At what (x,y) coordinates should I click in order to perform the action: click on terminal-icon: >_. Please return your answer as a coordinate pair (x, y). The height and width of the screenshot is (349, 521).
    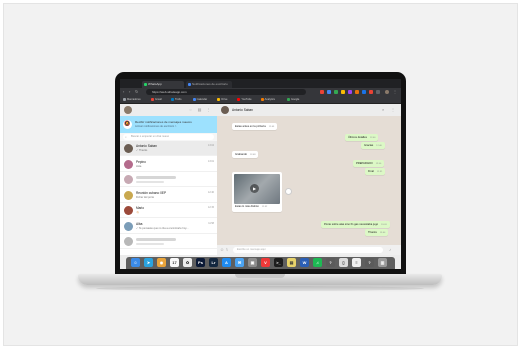
    Looking at the image, I should click on (278, 262).